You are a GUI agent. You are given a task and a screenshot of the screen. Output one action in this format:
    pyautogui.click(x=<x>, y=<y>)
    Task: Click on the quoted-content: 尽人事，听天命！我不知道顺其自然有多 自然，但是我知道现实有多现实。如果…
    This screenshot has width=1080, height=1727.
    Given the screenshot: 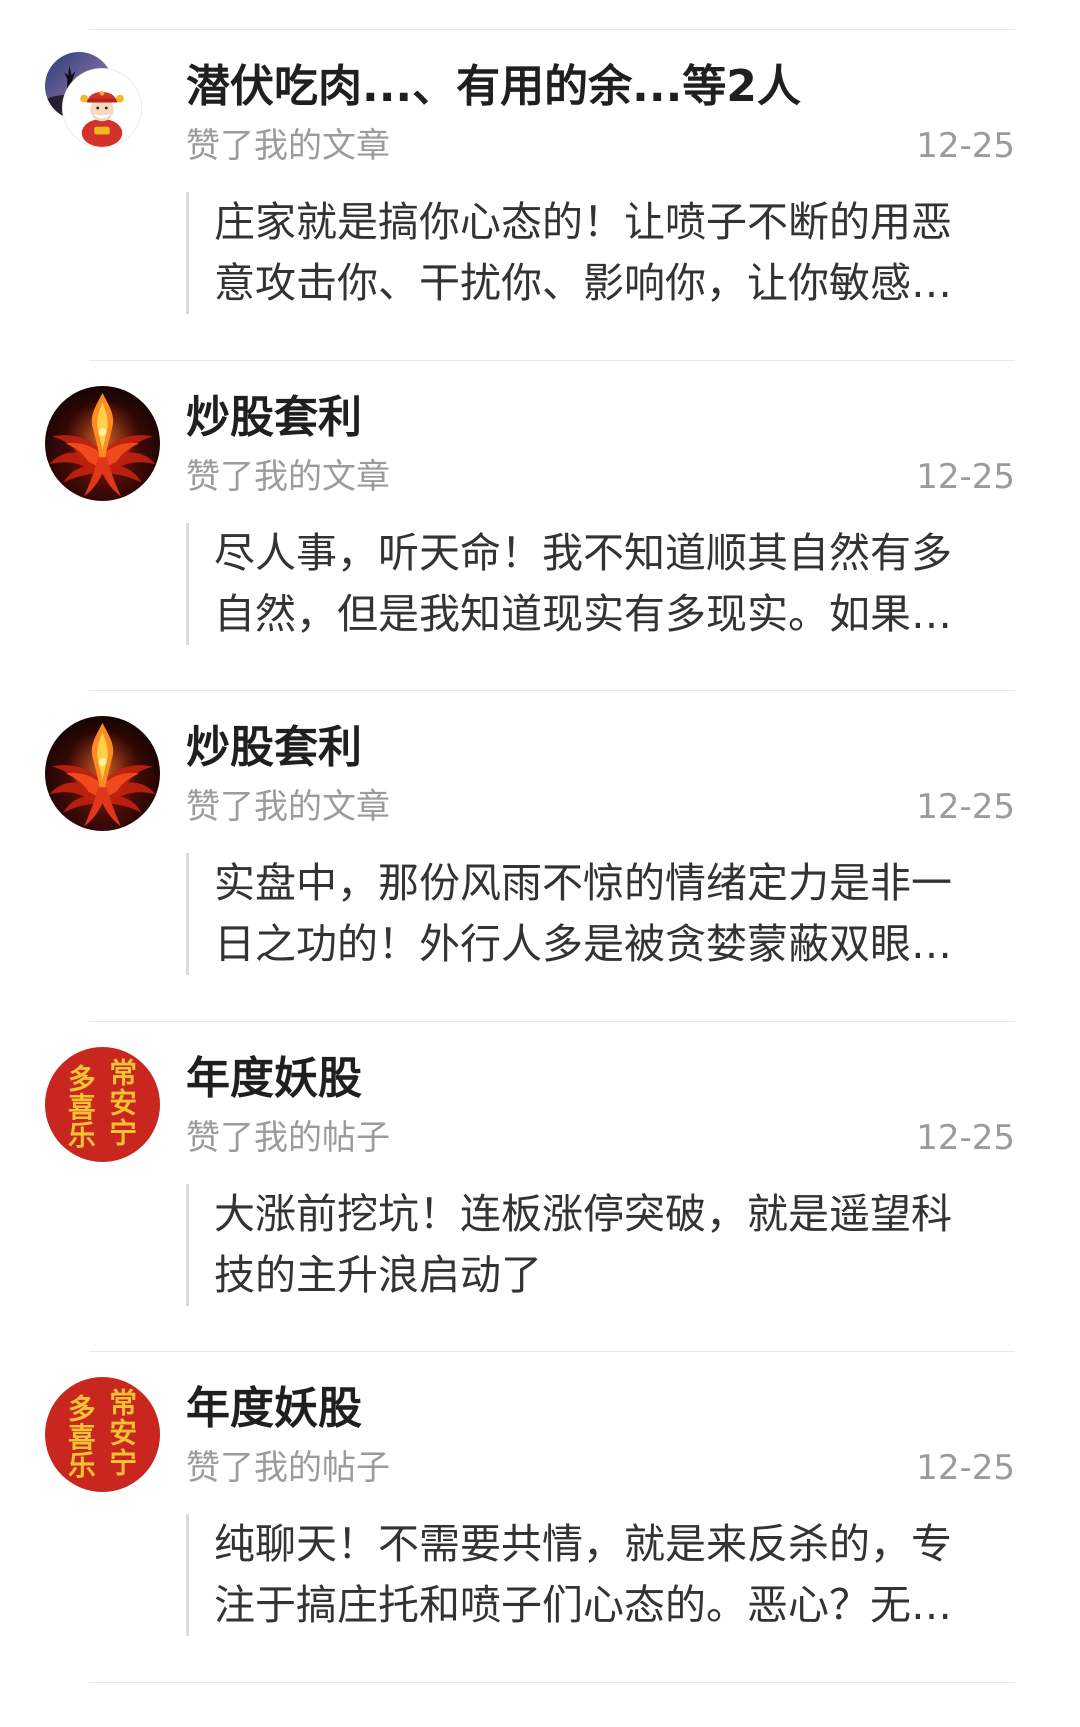 What is the action you would take?
    pyautogui.click(x=586, y=583)
    